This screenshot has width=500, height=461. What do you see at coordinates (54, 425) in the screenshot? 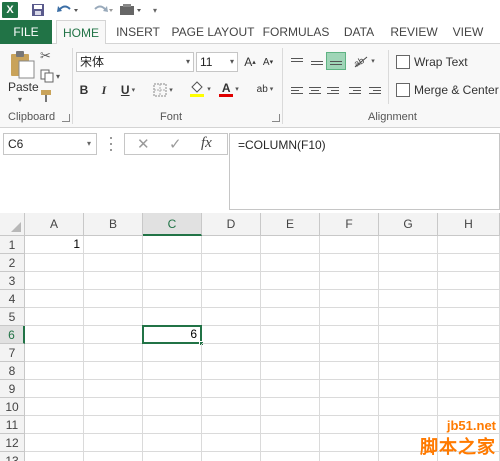
I see `cell-a11` at bounding box center [54, 425].